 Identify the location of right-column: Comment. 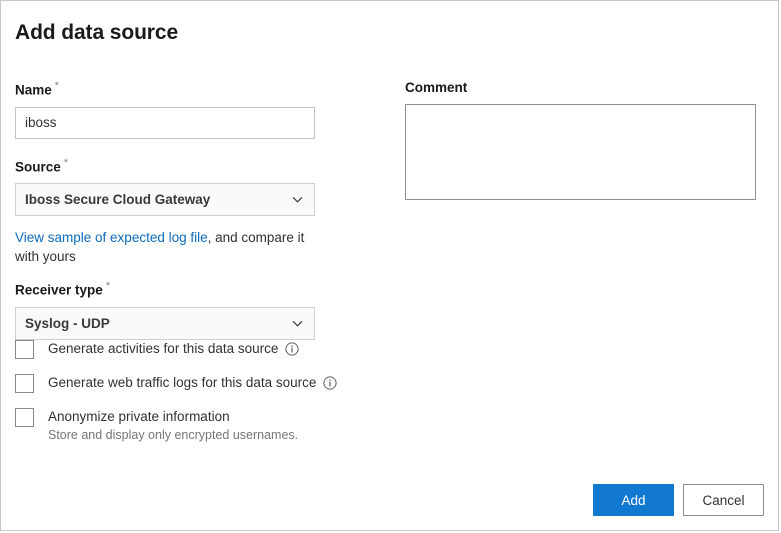
(580, 140).